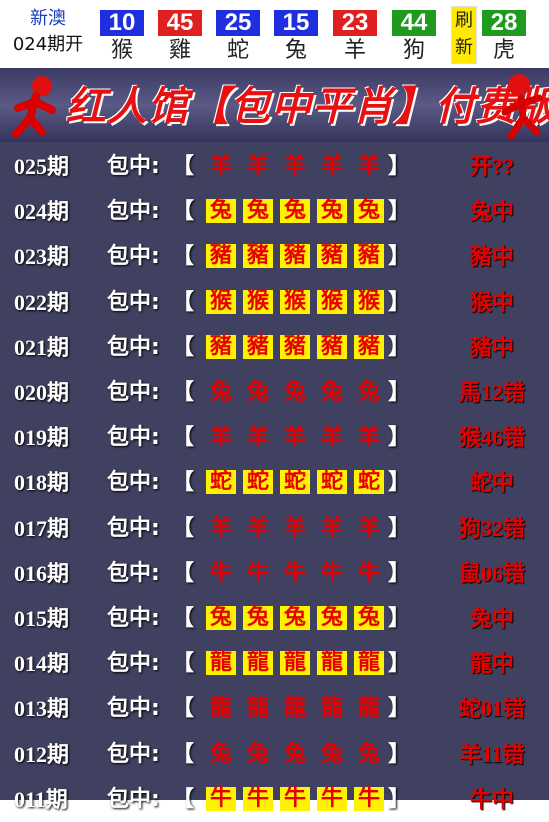 This screenshot has width=549, height=822. I want to click on list-item: 024期 包中: 【兔兔兔兔兔】兔中, so click(274, 211).